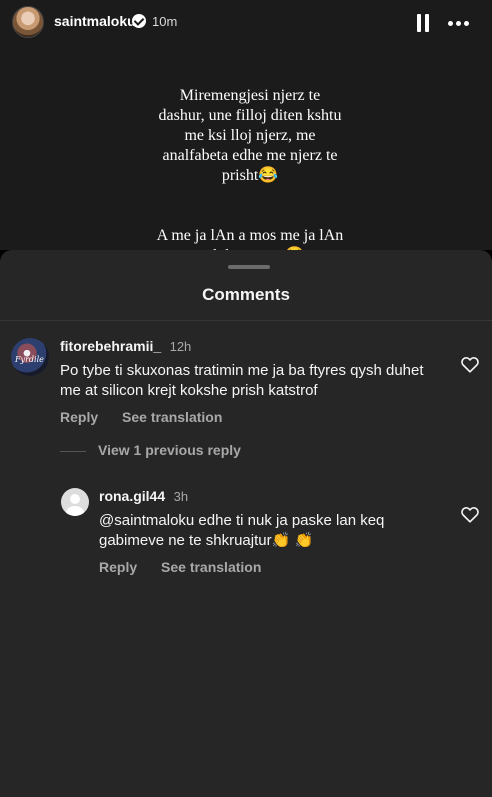 This screenshot has width=492, height=797. What do you see at coordinates (30, 357) in the screenshot?
I see `avatar: Fyrdile` at bounding box center [30, 357].